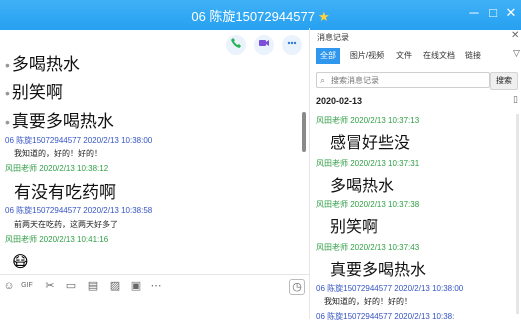 The width and height of the screenshot is (521, 322). Describe the element at coordinates (71, 286) in the screenshot. I see `folder-icon: ▭` at that location.